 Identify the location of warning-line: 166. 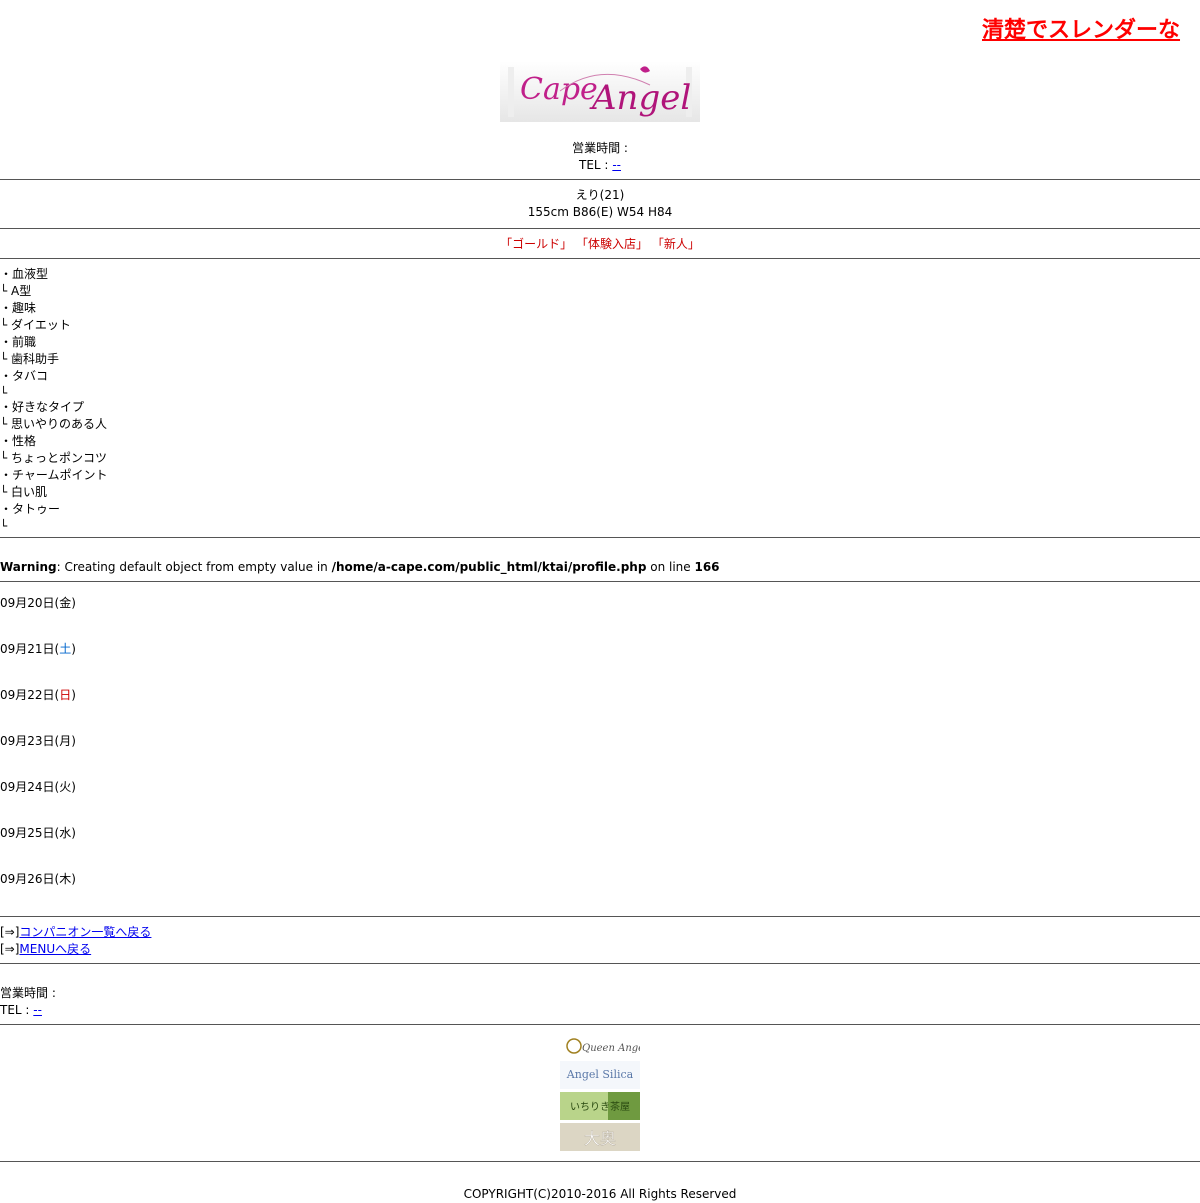
(707, 567).